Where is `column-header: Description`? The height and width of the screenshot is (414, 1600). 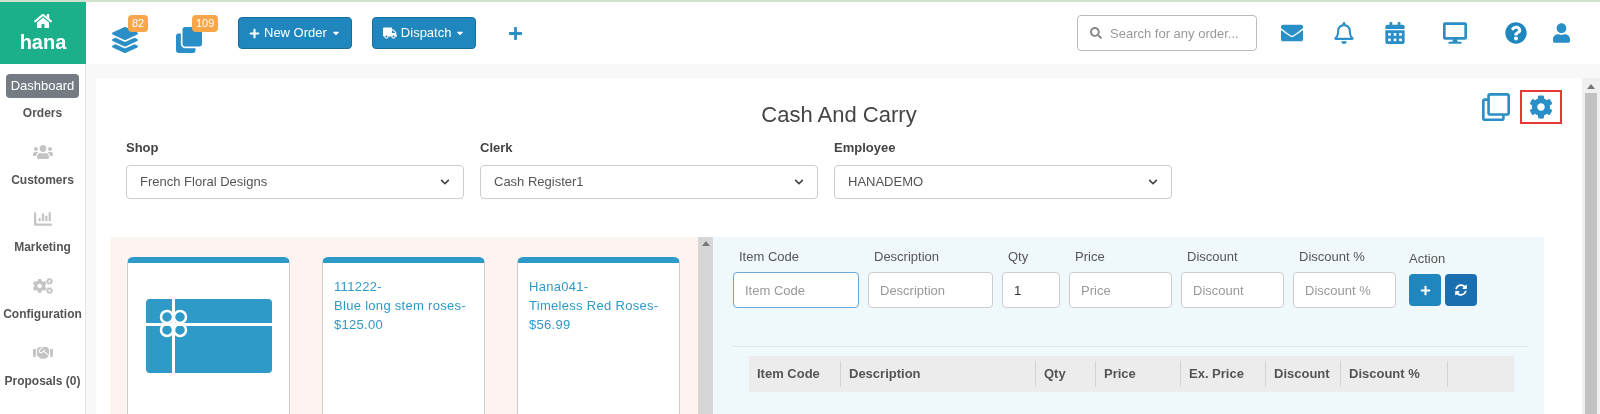 column-header: Description is located at coordinates (938, 374).